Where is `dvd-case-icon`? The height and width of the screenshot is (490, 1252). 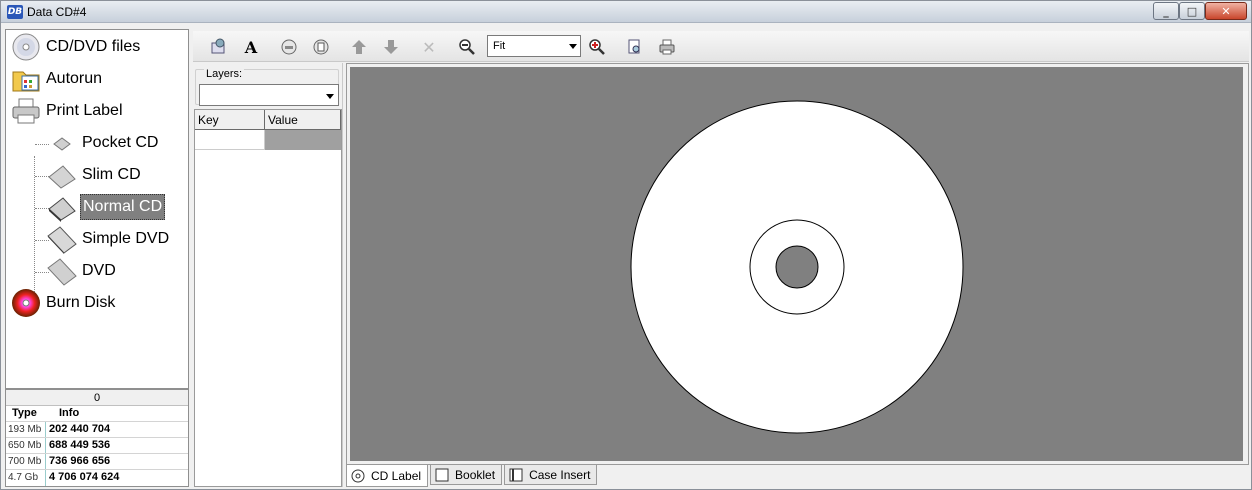
dvd-case-icon is located at coordinates (63, 271).